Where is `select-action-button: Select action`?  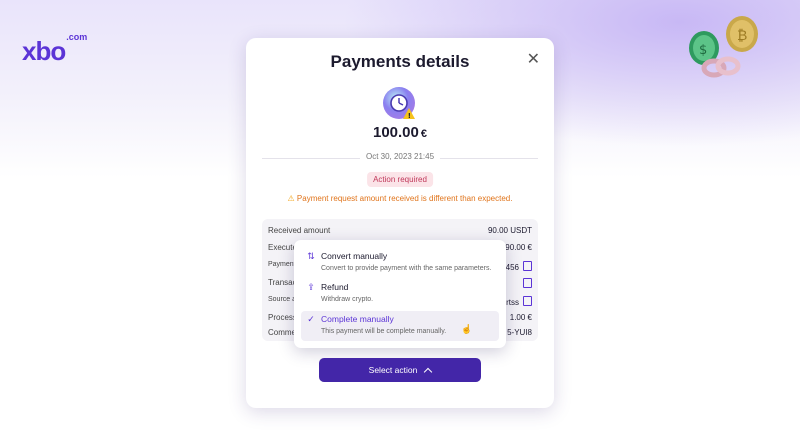 select-action-button: Select action is located at coordinates (400, 370).